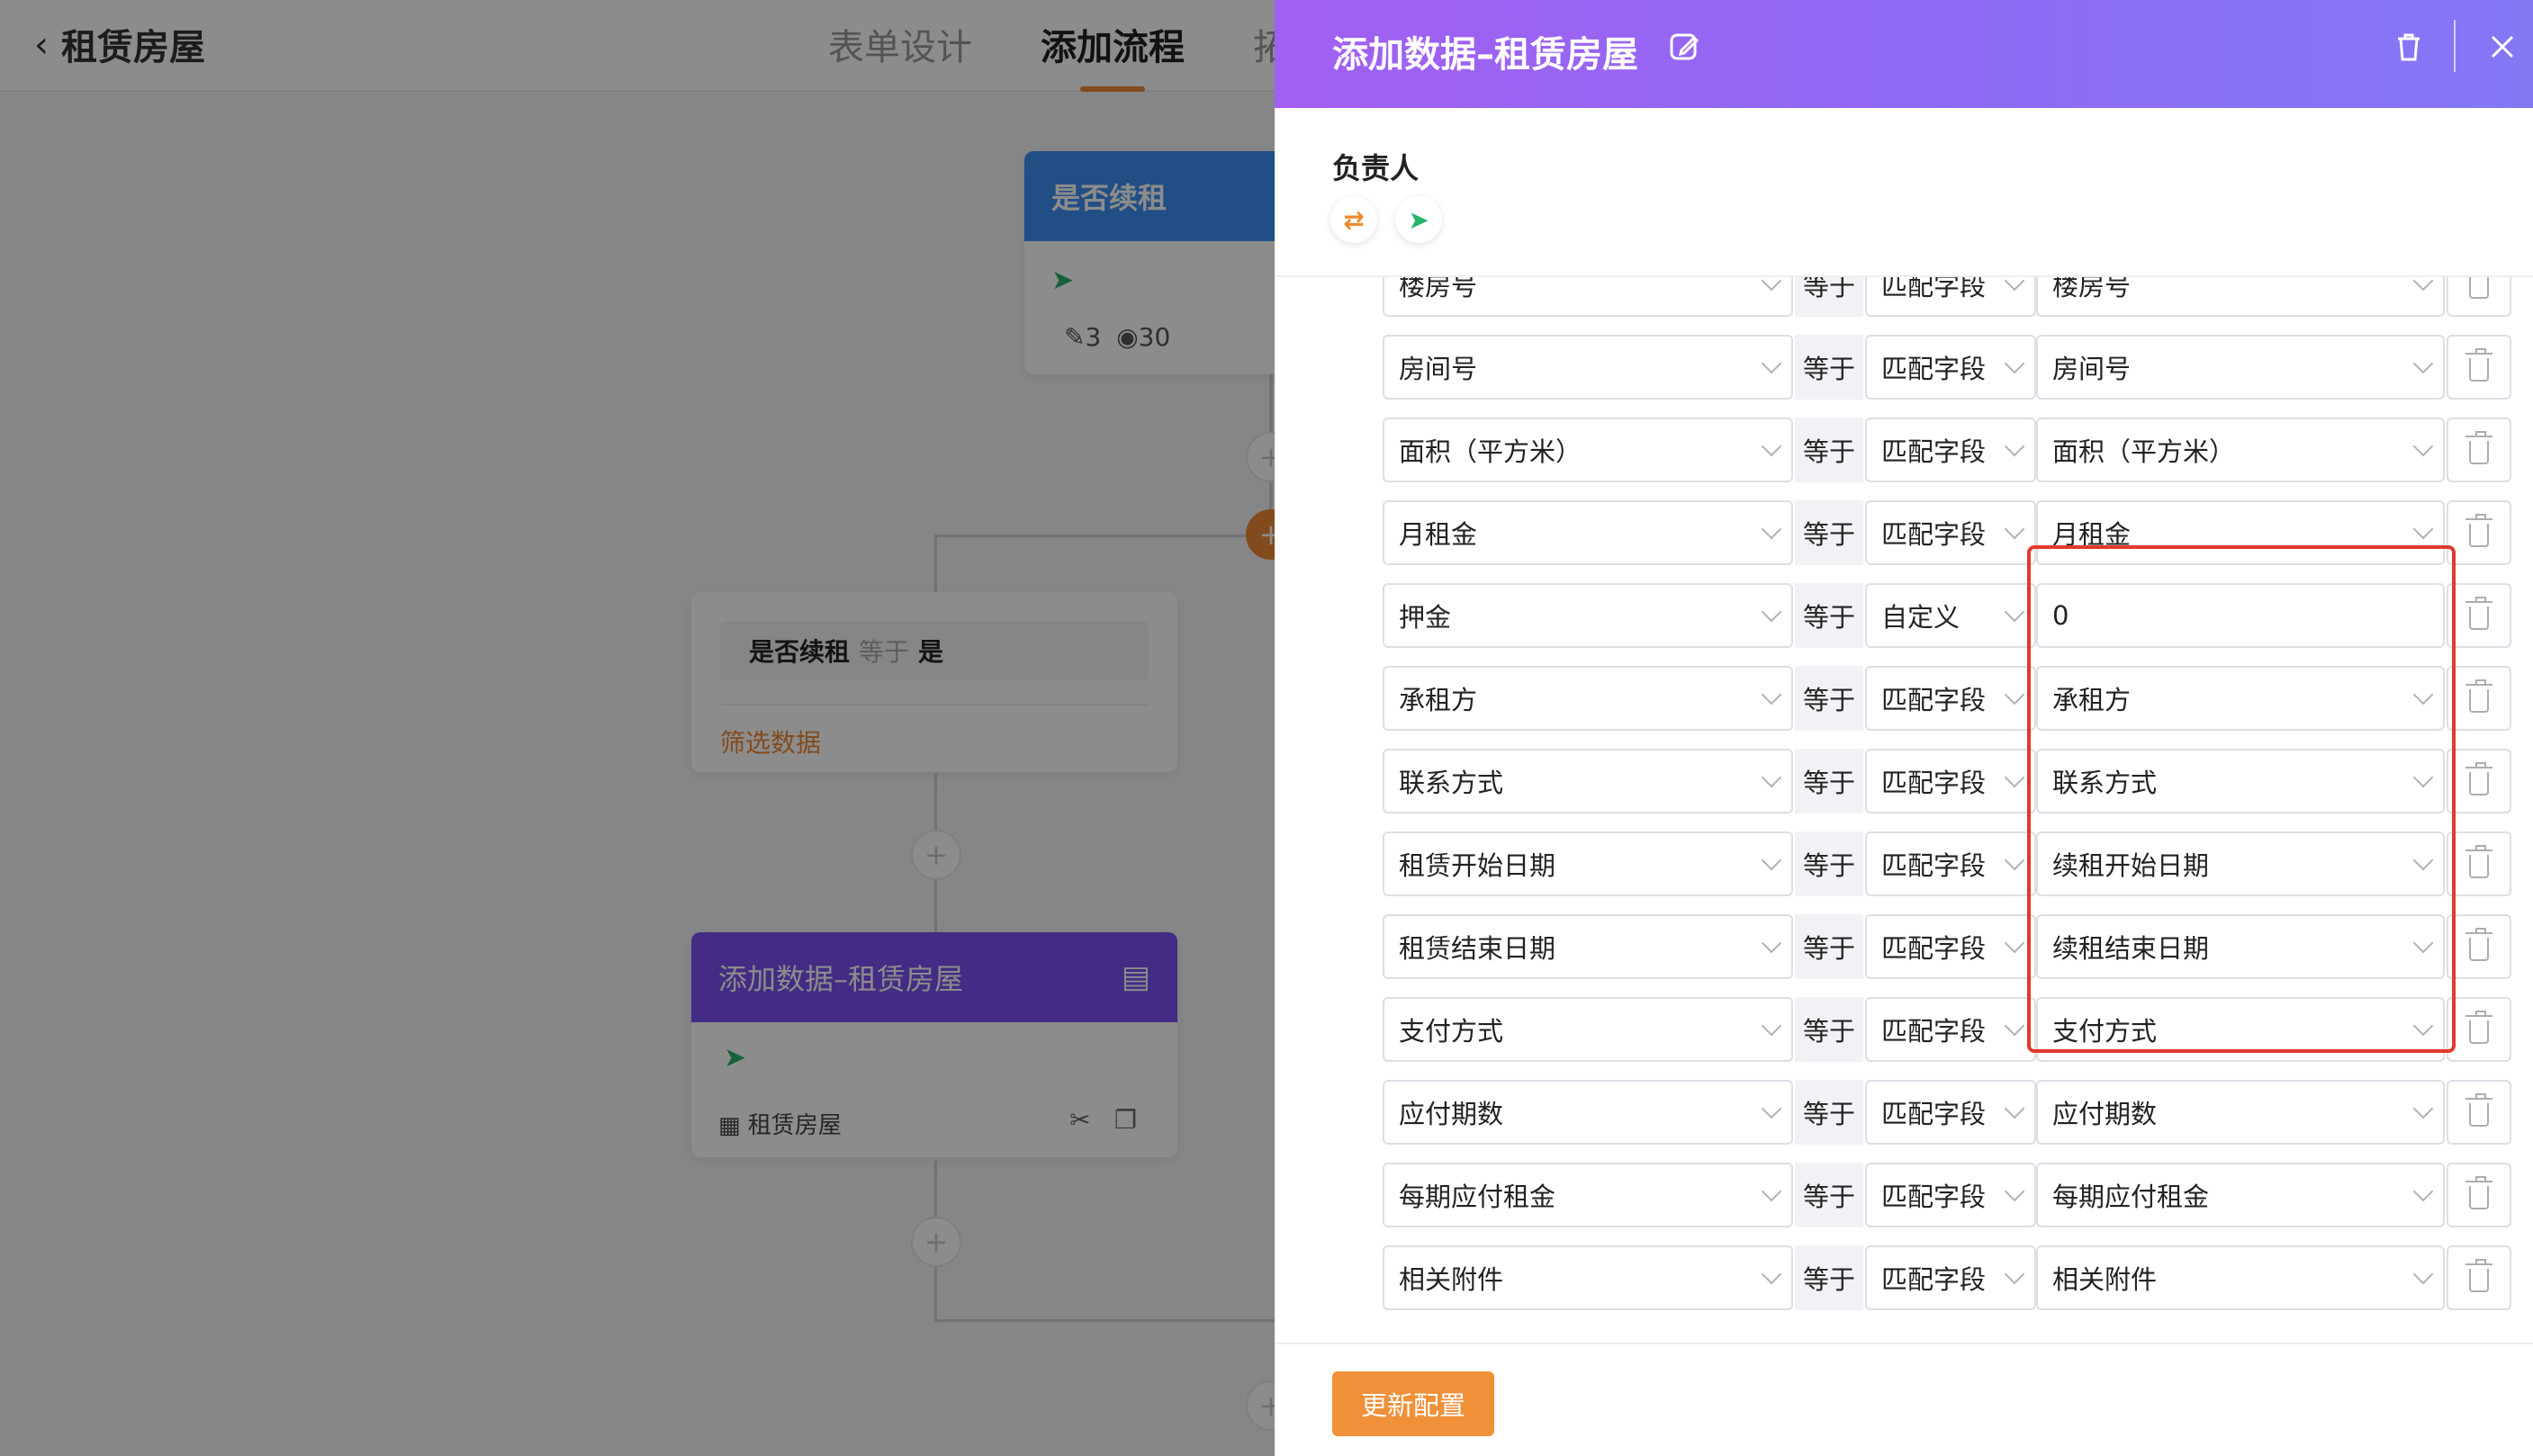  Describe the element at coordinates (2240, 1195) in the screenshot. I see `source-field-select: 每期应付租金` at that location.